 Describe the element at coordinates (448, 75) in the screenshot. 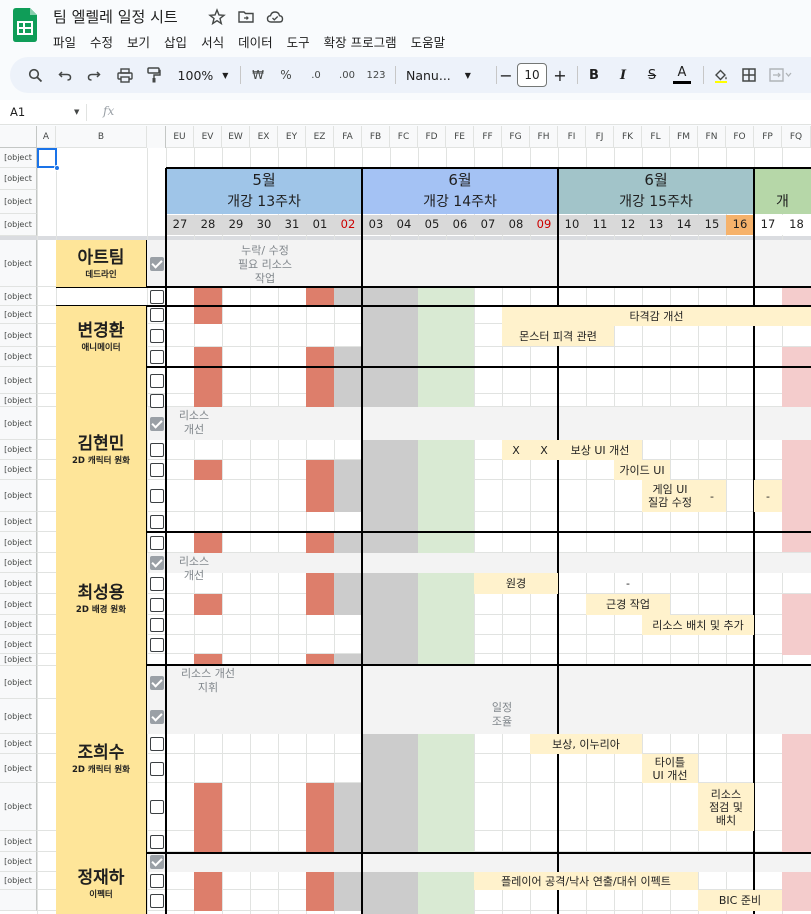

I see `font-family-select: Nanu... ▼` at that location.